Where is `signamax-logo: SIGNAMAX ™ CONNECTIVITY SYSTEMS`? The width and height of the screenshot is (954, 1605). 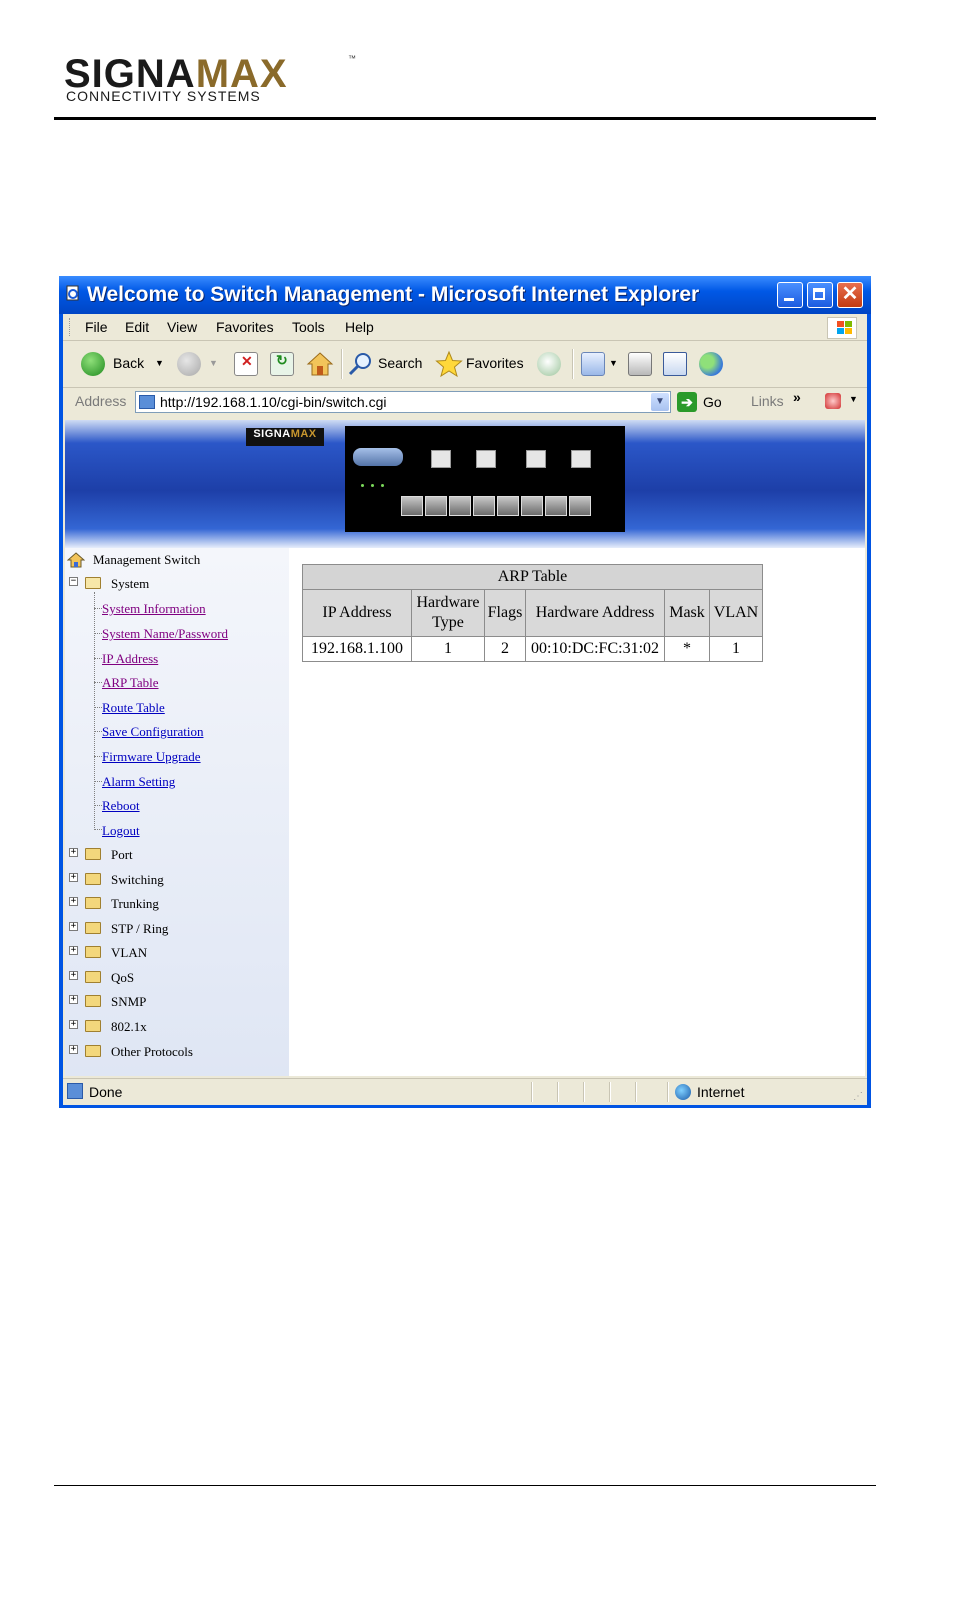 signamax-logo: SIGNAMAX ™ CONNECTIVITY SYSTEMS is located at coordinates (214, 82).